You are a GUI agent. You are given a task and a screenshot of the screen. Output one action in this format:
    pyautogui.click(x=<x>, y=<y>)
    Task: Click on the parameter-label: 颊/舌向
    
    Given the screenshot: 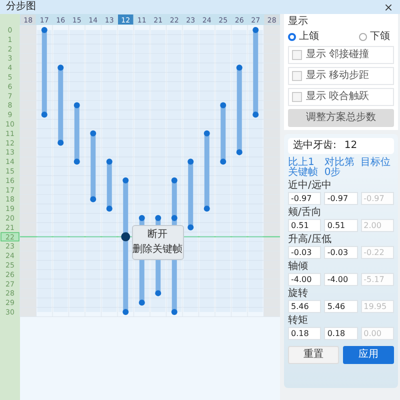 What is the action you would take?
    pyautogui.click(x=305, y=212)
    